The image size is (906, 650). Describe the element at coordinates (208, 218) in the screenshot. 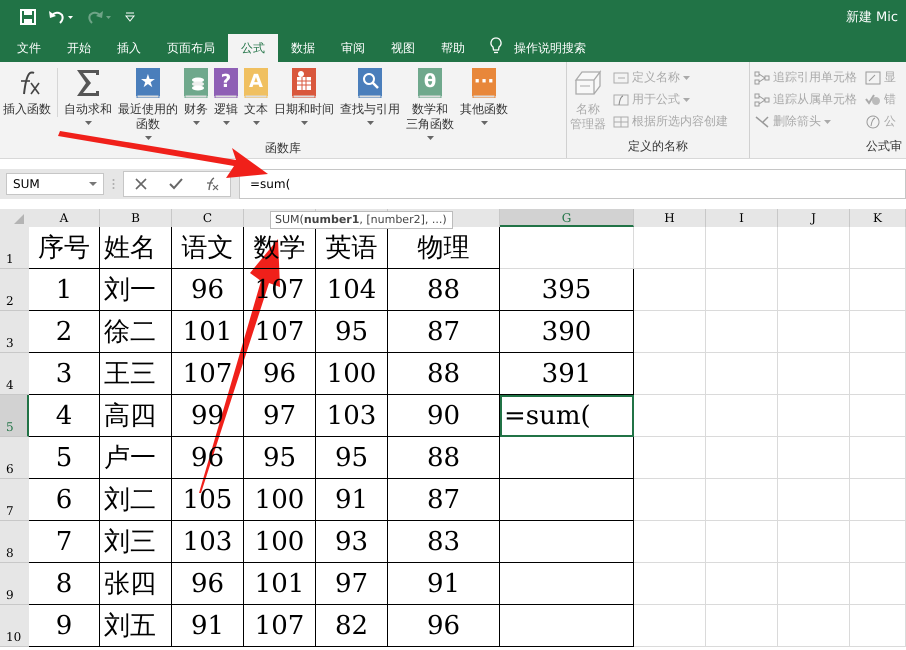

I see `column-header: C` at that location.